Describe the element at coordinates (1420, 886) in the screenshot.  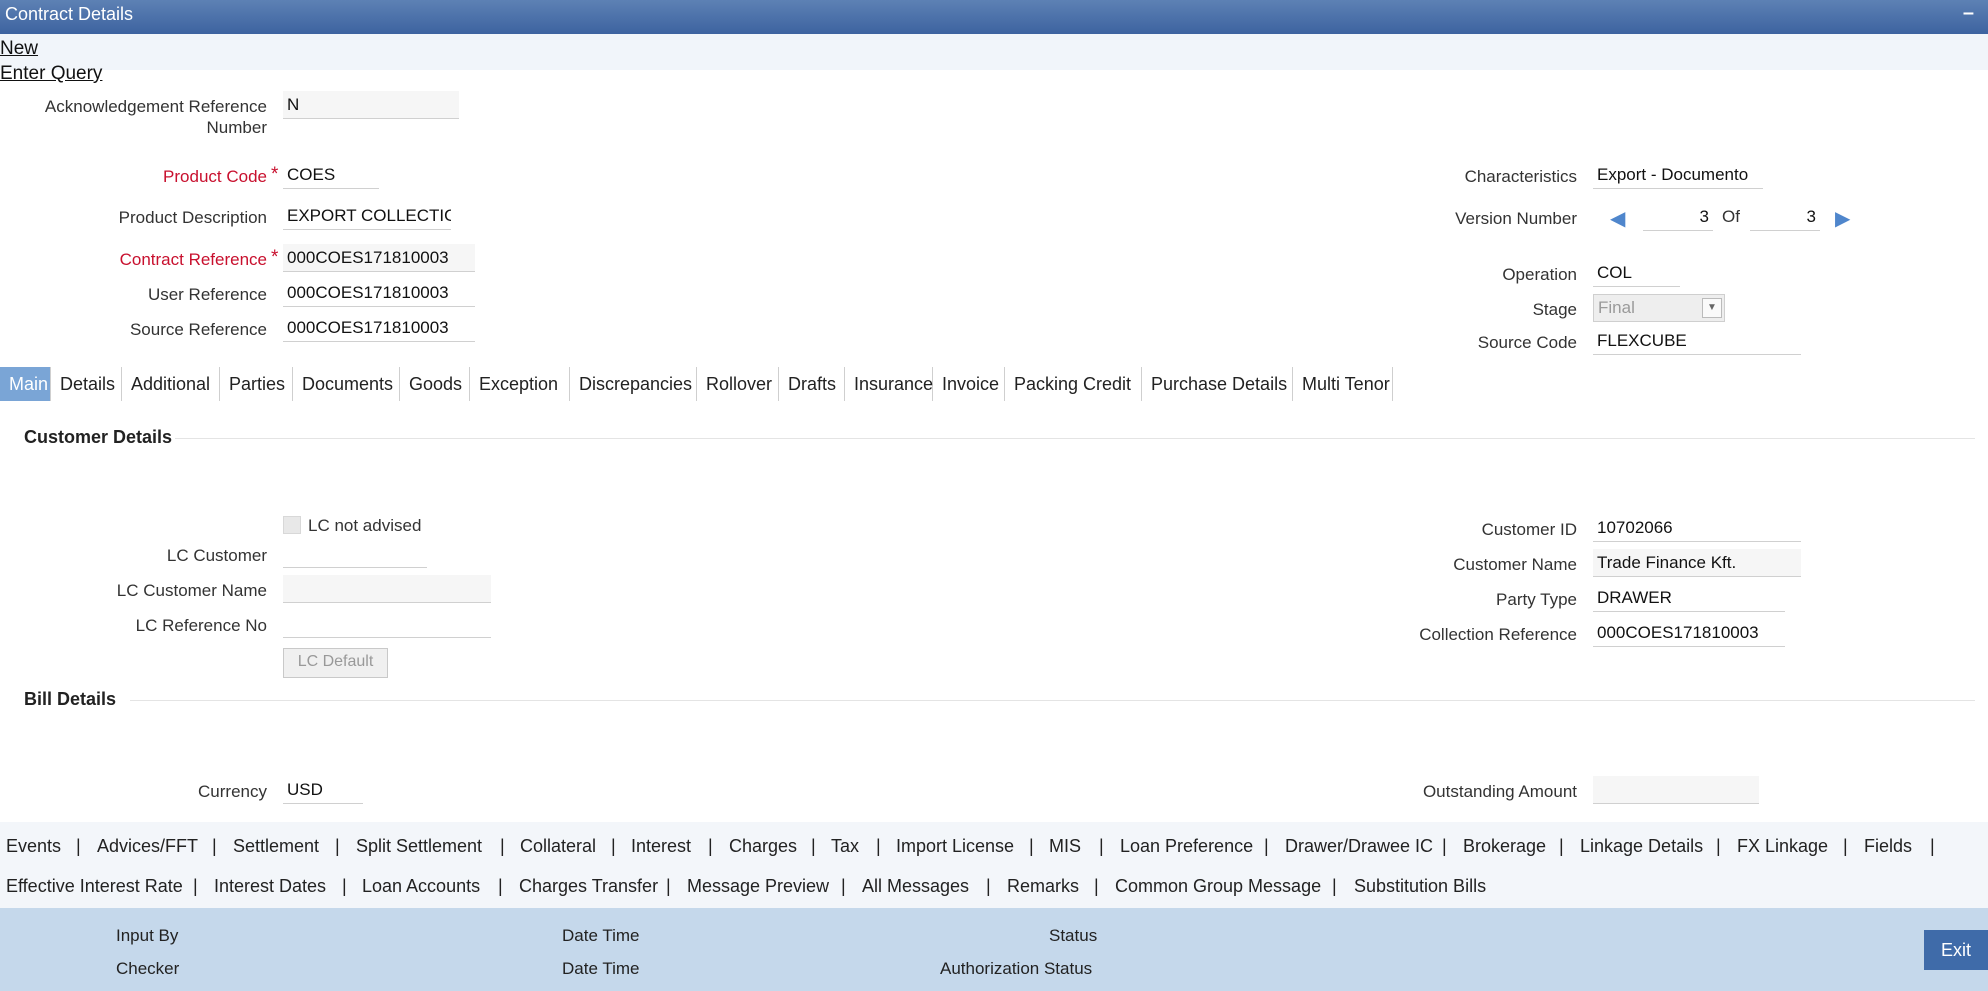
I see `substitution-bills-link: Substitution Bills` at that location.